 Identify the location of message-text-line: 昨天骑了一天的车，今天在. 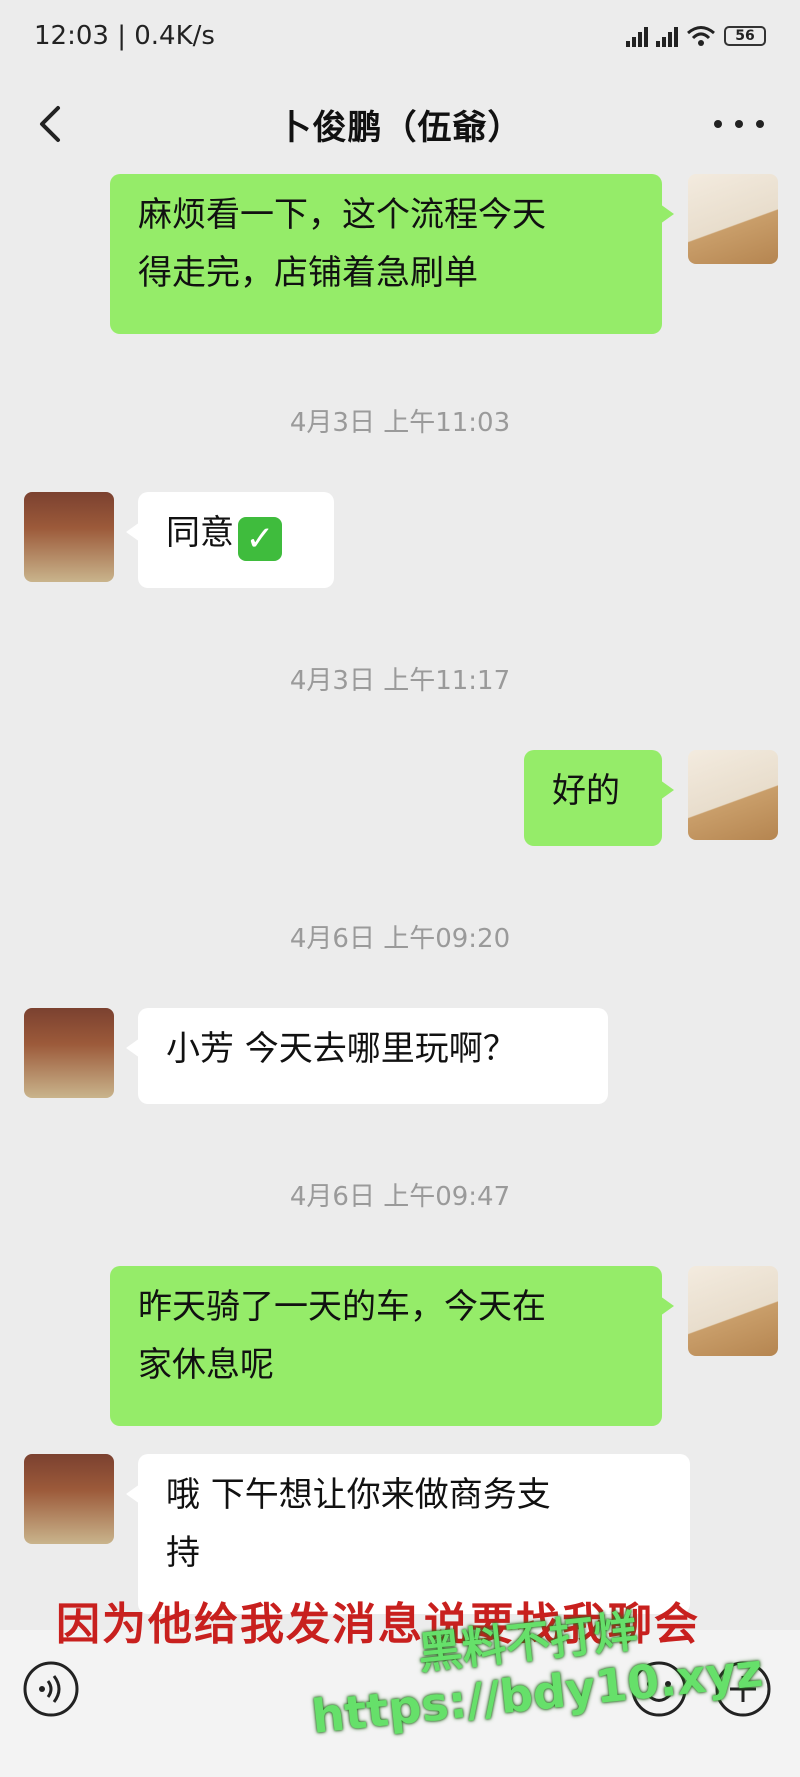
(342, 1307).